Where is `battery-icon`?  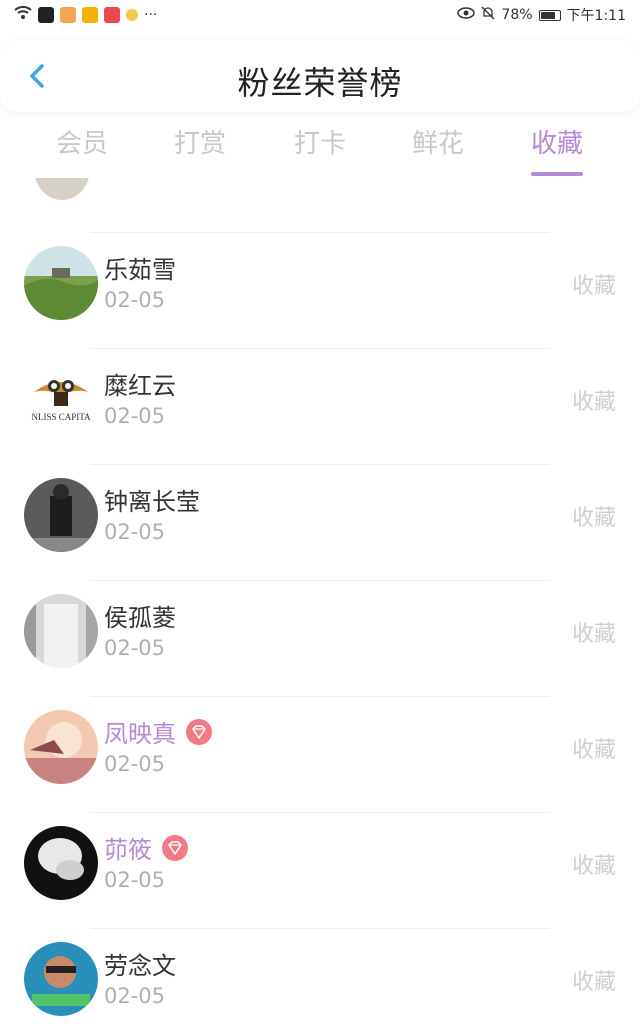 battery-icon is located at coordinates (549, 15).